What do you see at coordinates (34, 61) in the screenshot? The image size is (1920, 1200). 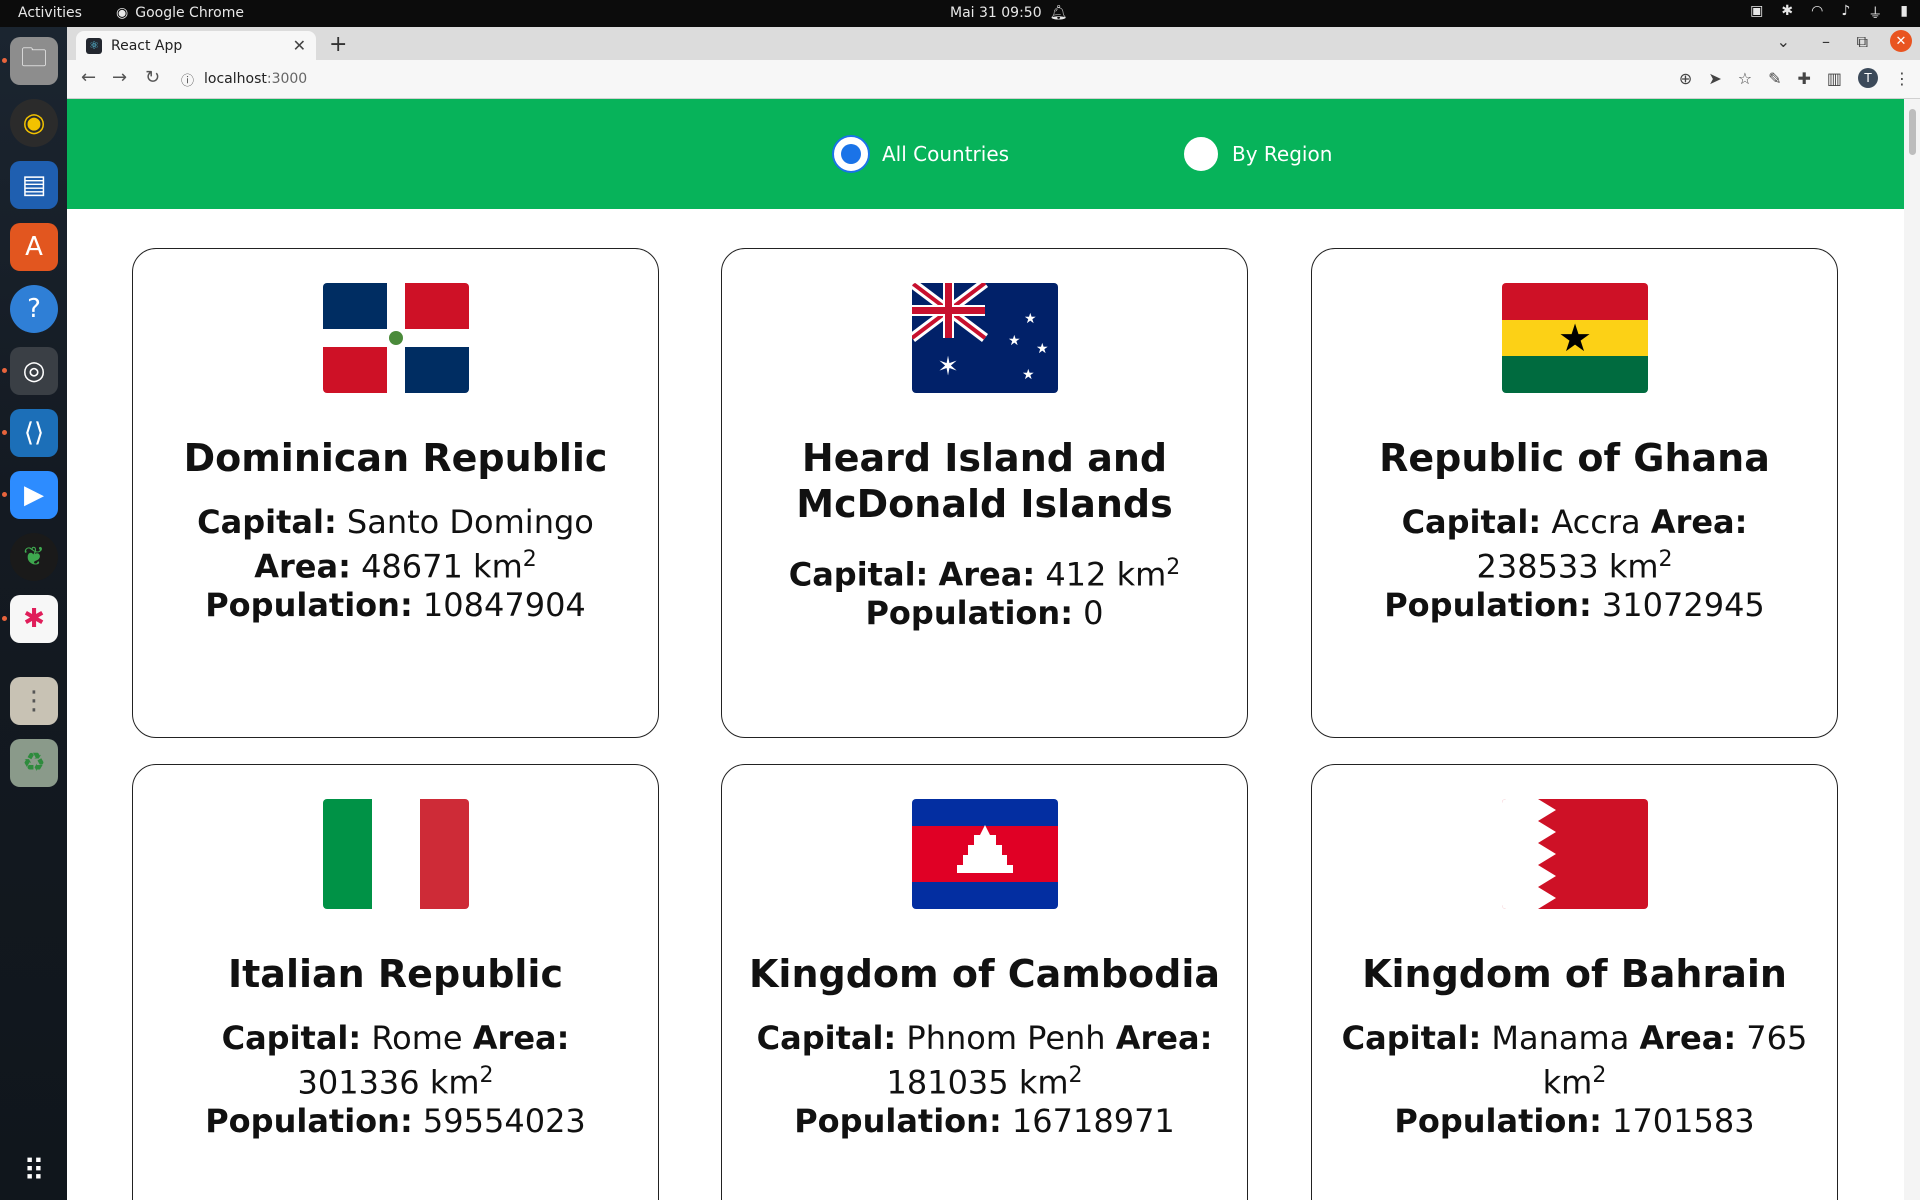 I see `files-icon: 🗀` at bounding box center [34, 61].